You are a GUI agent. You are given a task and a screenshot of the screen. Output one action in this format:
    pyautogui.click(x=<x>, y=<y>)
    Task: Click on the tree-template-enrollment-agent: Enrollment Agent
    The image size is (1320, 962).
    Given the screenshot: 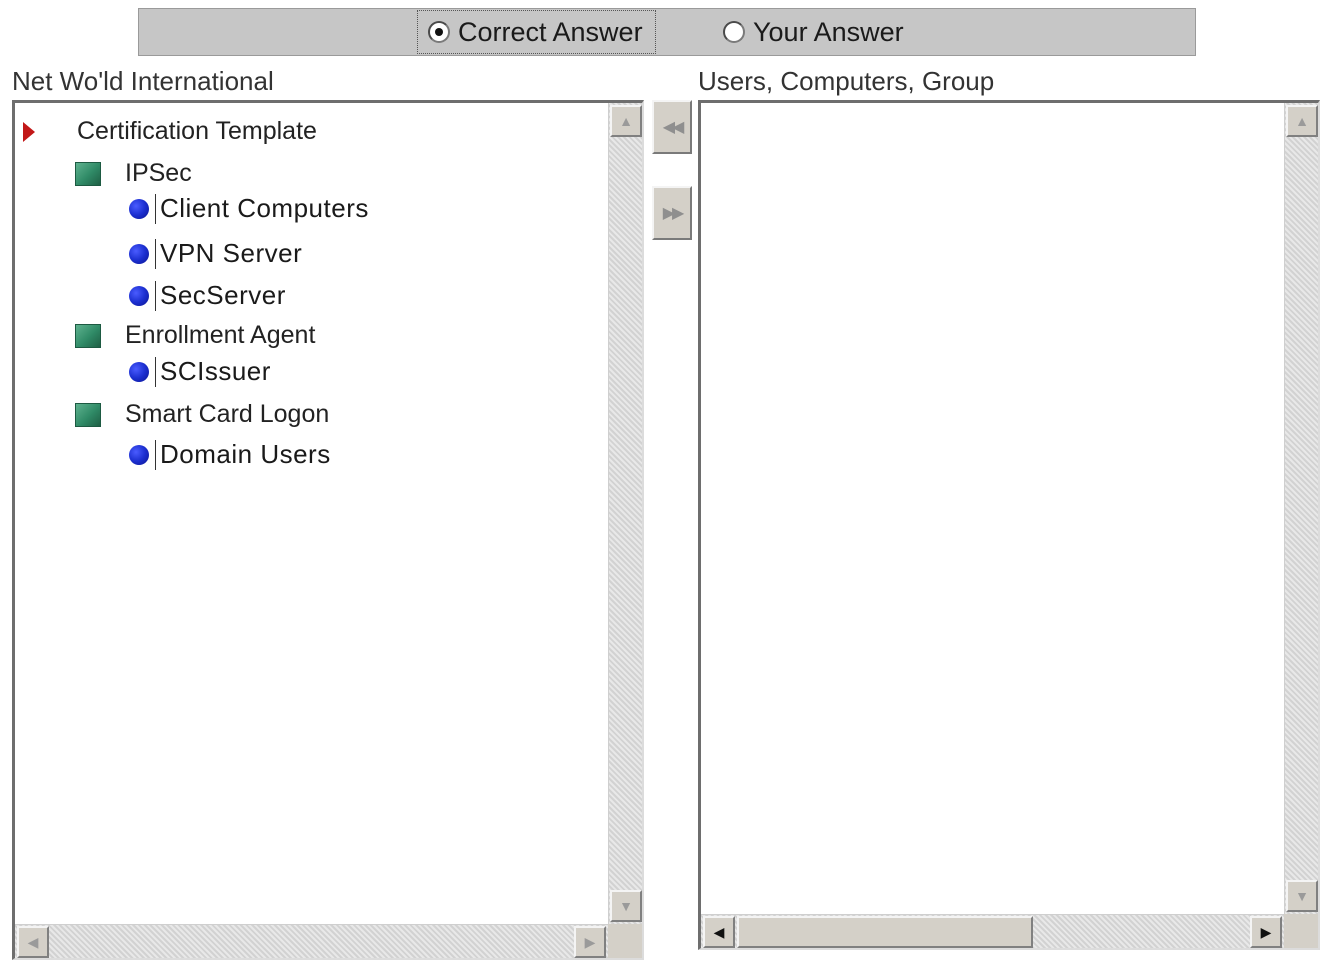 What is the action you would take?
    pyautogui.click(x=195, y=335)
    